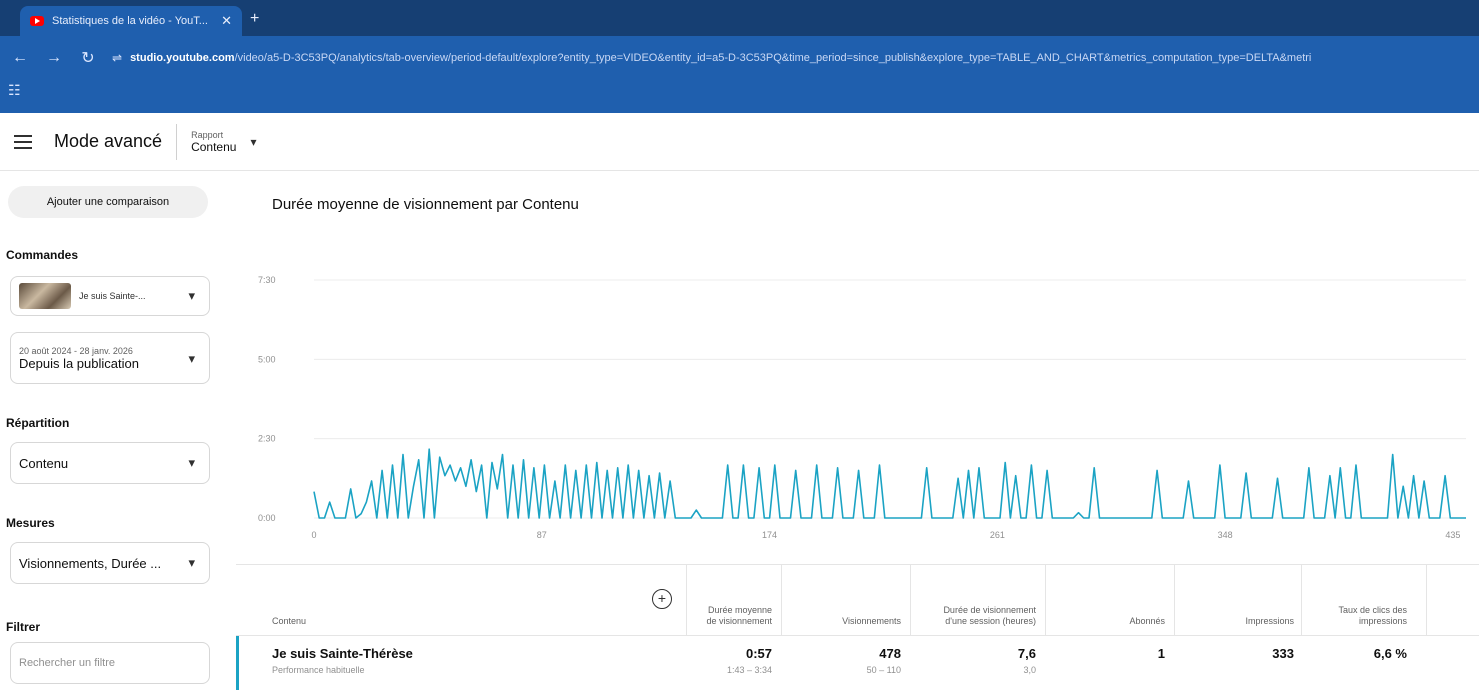  I want to click on back-icon: ←, so click(20, 58).